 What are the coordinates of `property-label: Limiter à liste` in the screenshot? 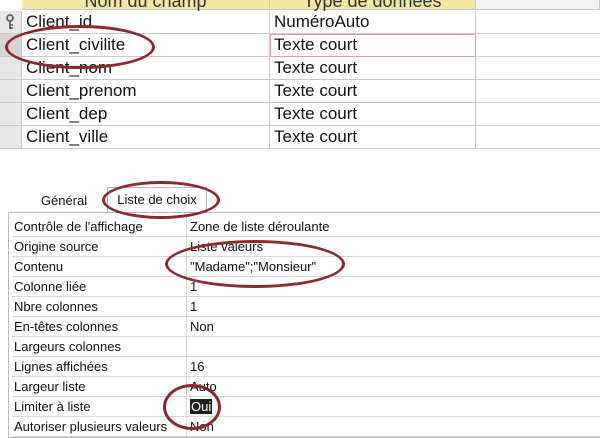 It's located at (99, 406).